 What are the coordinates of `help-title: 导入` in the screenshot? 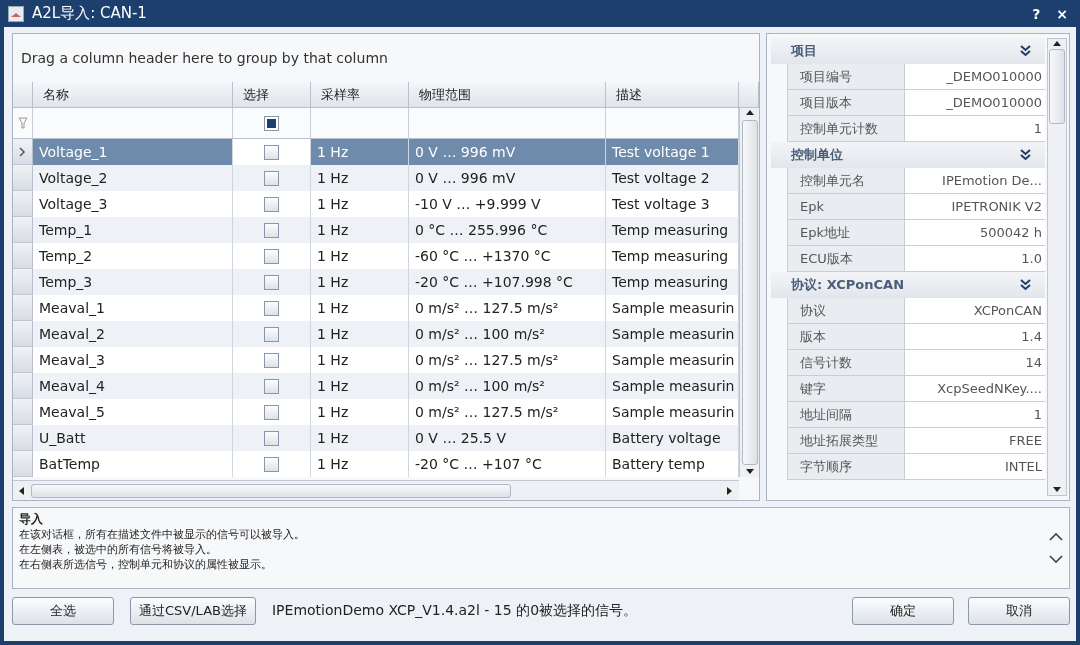 It's located at (31, 519).